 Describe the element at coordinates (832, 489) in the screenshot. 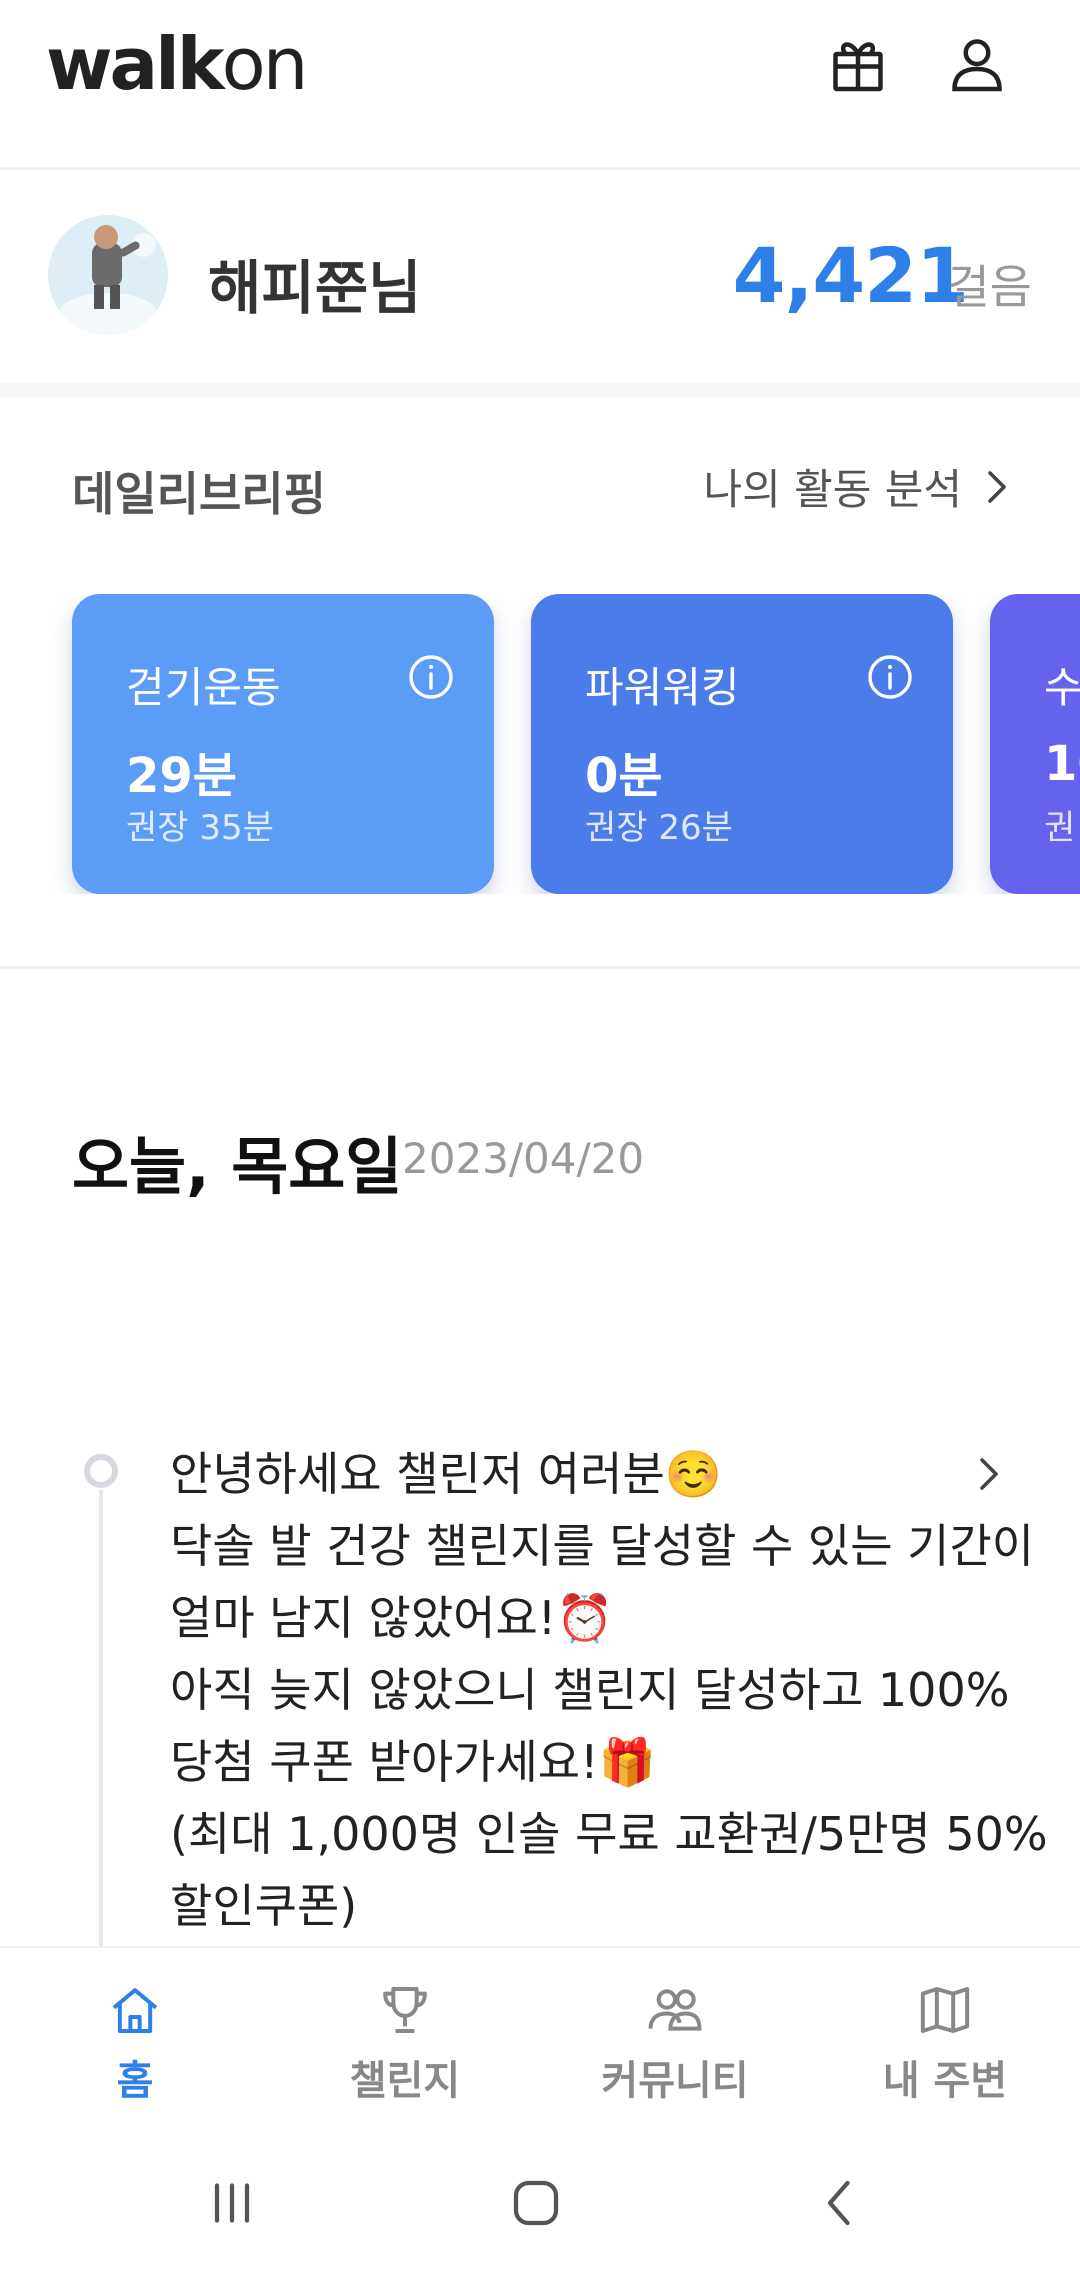

I see `activity-analysis-label: 나의 활동 분석` at that location.